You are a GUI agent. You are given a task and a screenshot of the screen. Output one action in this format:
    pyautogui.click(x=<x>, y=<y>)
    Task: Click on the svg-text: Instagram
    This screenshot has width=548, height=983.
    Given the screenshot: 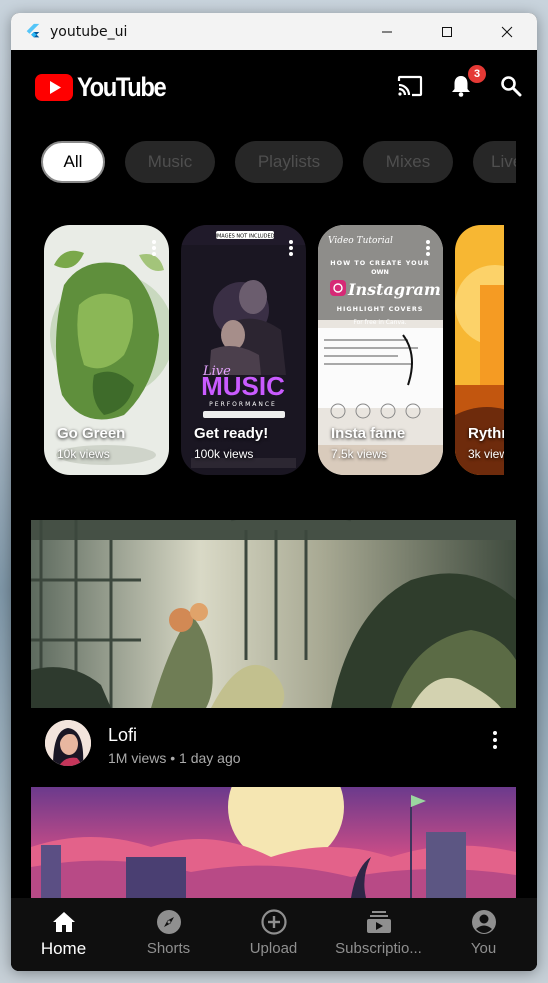 What is the action you would take?
    pyautogui.click(x=394, y=289)
    